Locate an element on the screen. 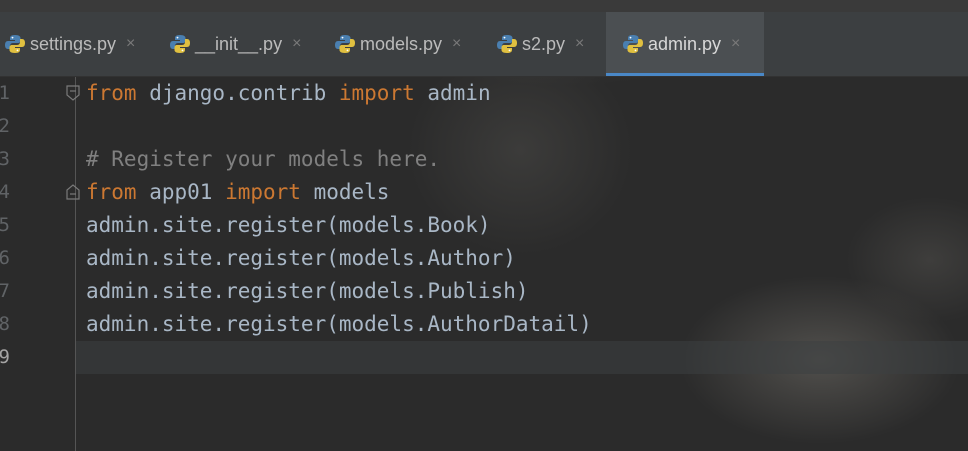 The width and height of the screenshot is (968, 451). tab-s2-py: s2.py × is located at coordinates (545, 44).